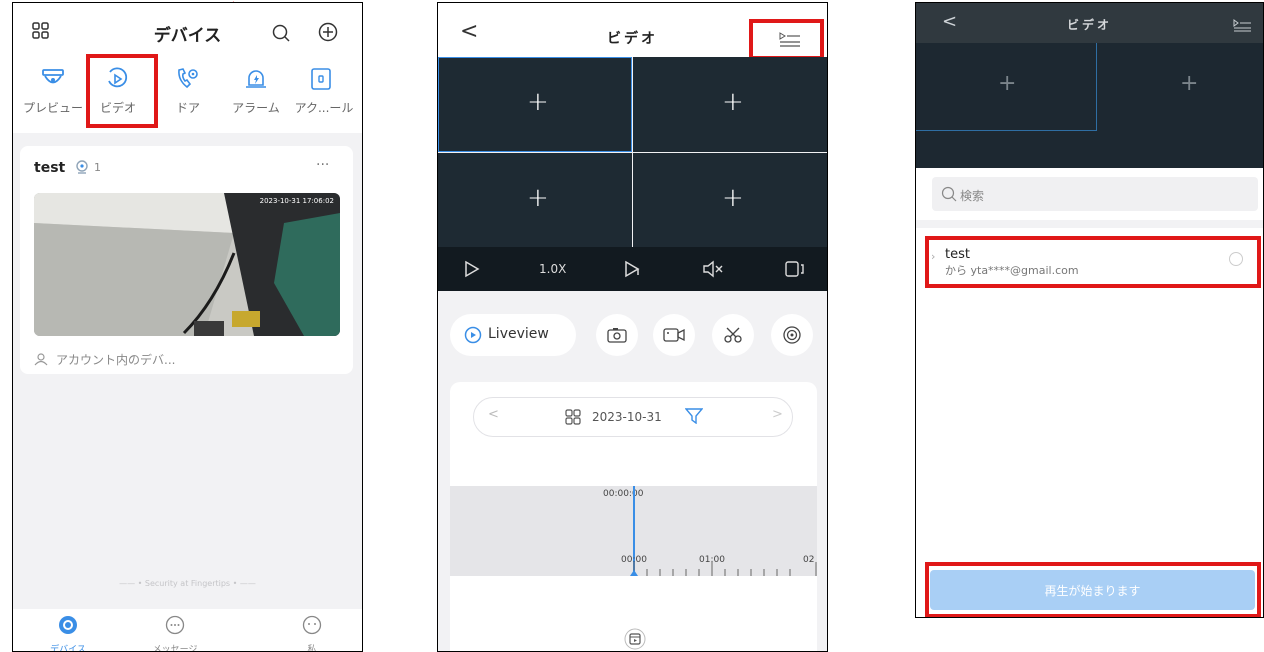 This screenshot has height=652, width=1264. I want to click on tab-devices: デバイス, so click(68, 646).